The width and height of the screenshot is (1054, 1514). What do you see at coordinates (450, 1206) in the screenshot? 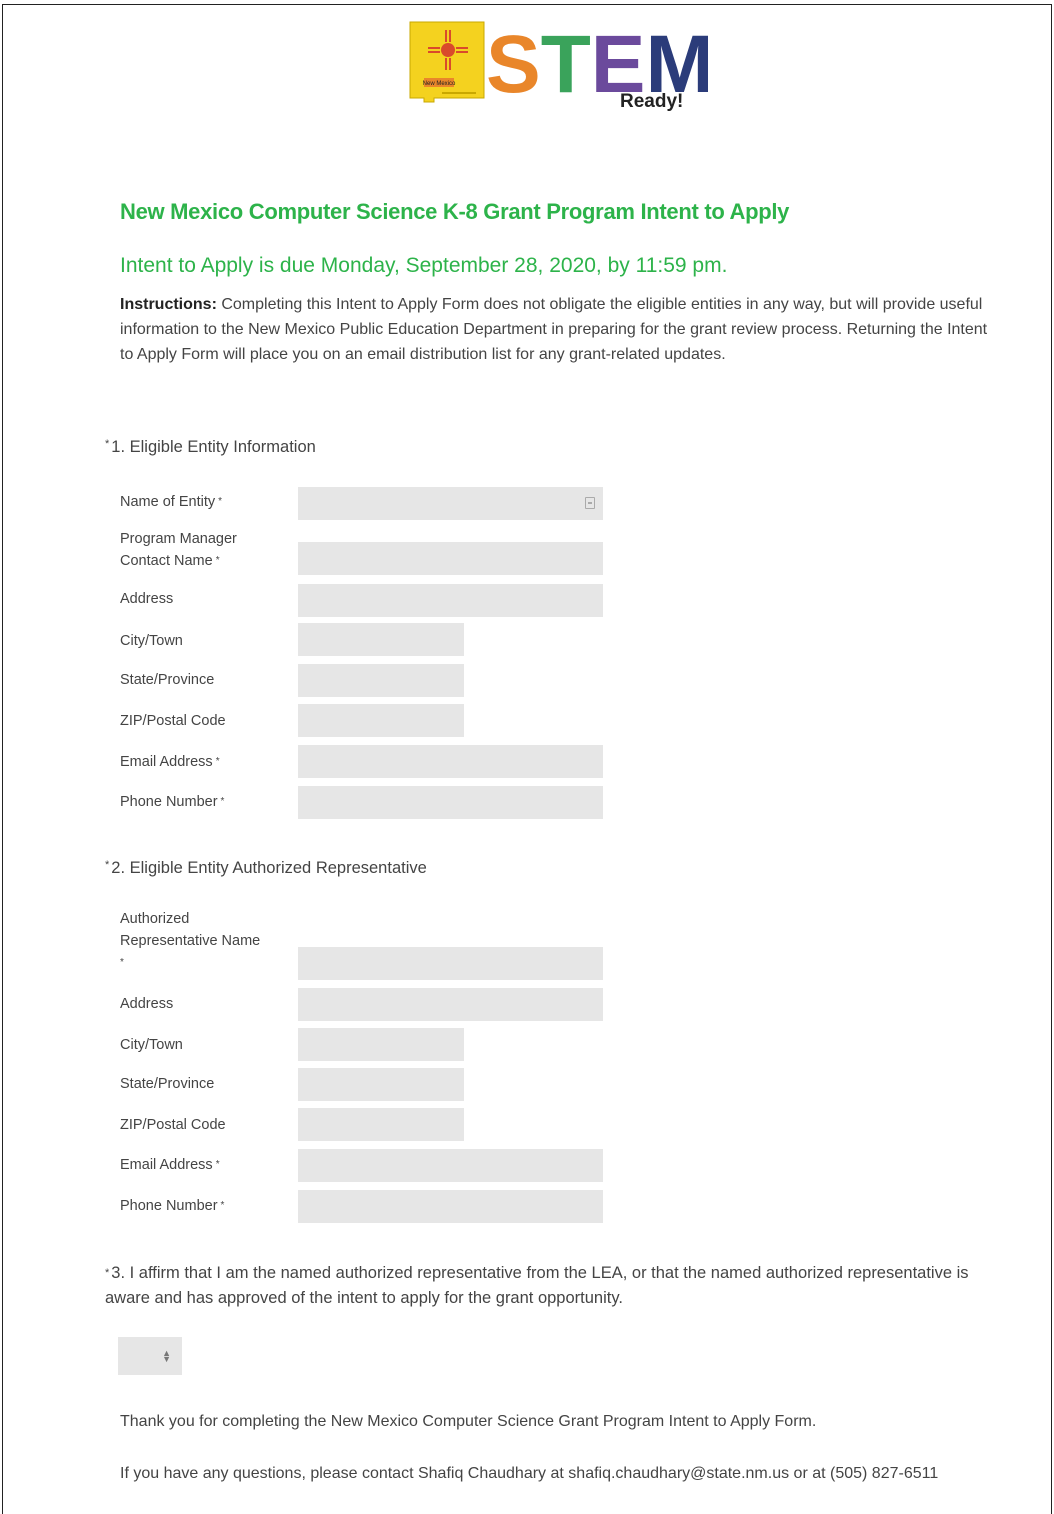
I see `rep-phone-number-input` at bounding box center [450, 1206].